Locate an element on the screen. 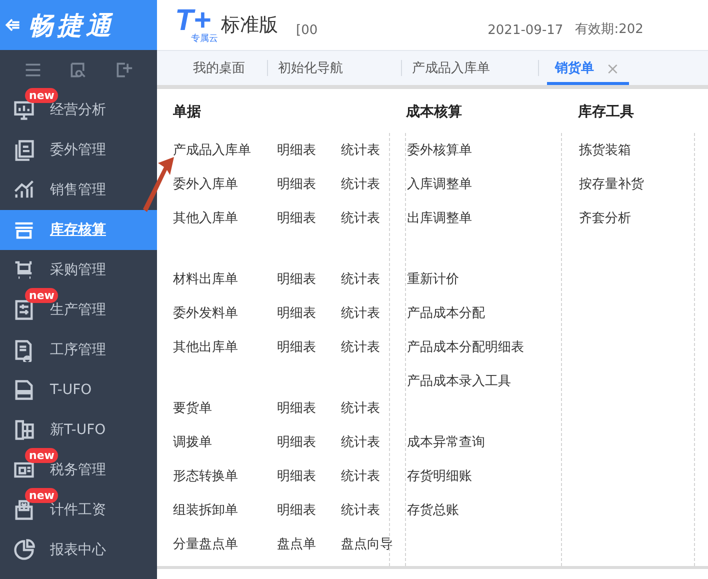 Image resolution: width=708 pixels, height=579 pixels. menu-link: 产品成本录入工具 is located at coordinates (459, 381).